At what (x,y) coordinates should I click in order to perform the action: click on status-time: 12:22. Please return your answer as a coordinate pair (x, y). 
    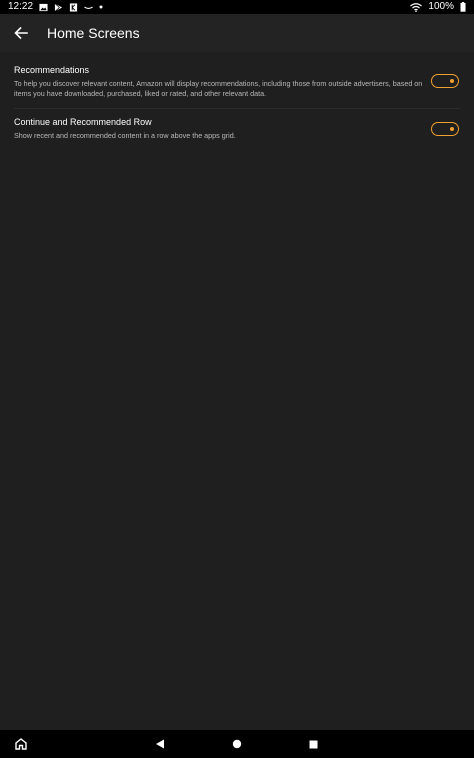
    Looking at the image, I should click on (21, 6).